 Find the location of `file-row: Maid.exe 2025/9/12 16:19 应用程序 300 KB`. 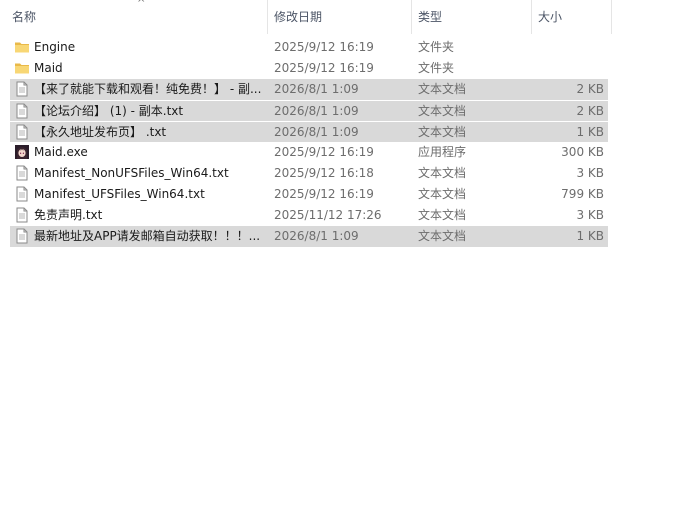

file-row: Maid.exe 2025/9/12 16:19 应用程序 300 KB is located at coordinates (309, 152).